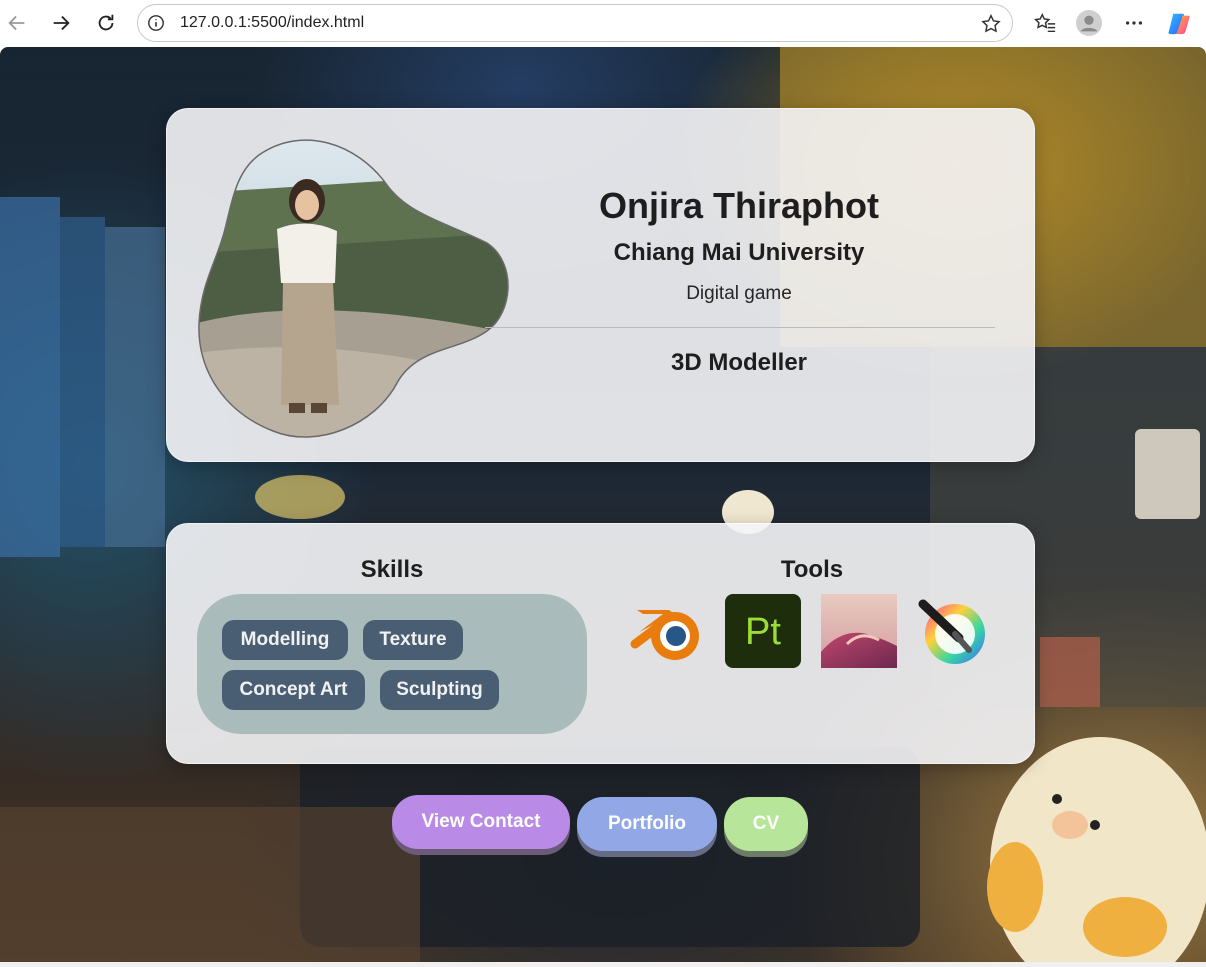 The image size is (1206, 967). Describe the element at coordinates (392, 569) in the screenshot. I see `skills-heading: Skills` at that location.